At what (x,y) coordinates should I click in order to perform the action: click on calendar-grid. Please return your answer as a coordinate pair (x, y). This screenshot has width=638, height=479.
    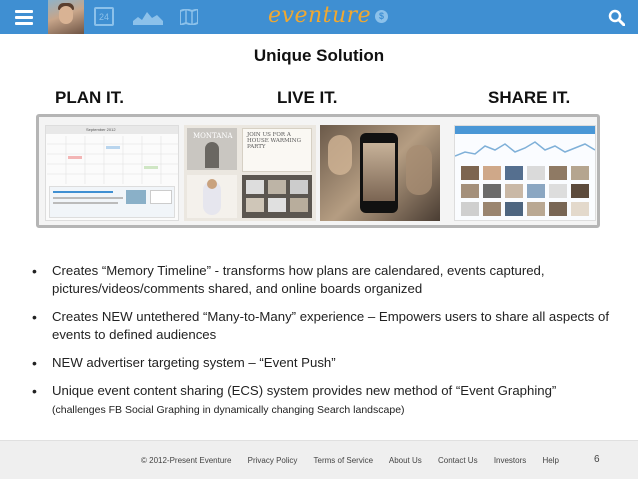
    Looking at the image, I should click on (113, 160).